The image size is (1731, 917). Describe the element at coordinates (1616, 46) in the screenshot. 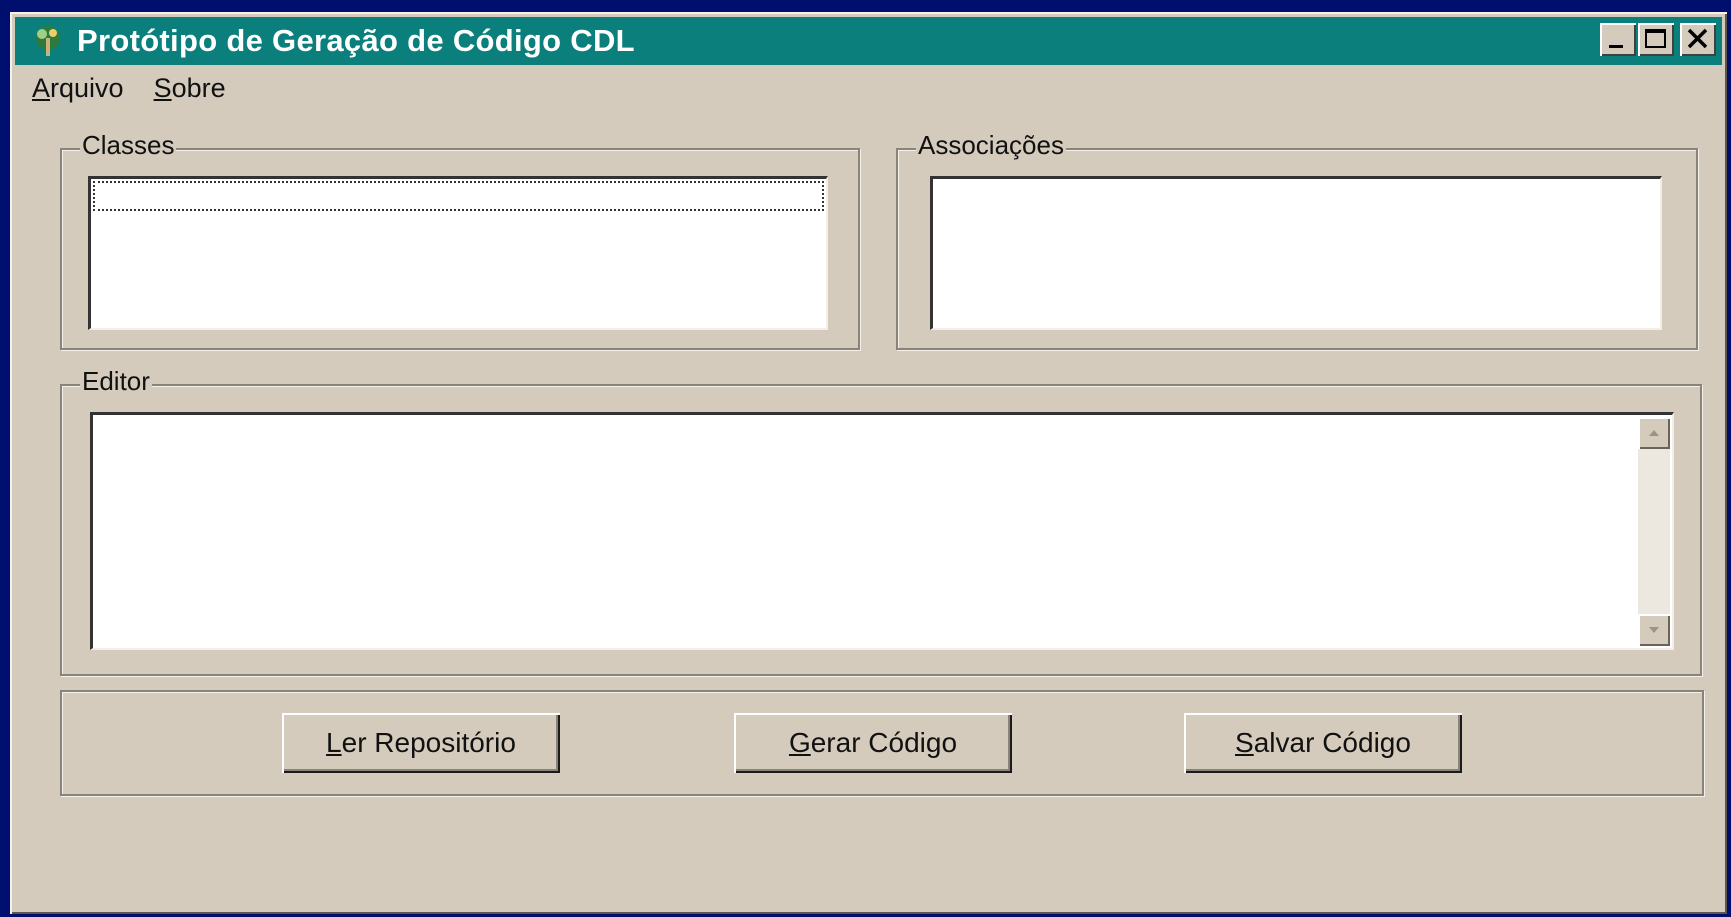

I see `minimize-icon` at that location.